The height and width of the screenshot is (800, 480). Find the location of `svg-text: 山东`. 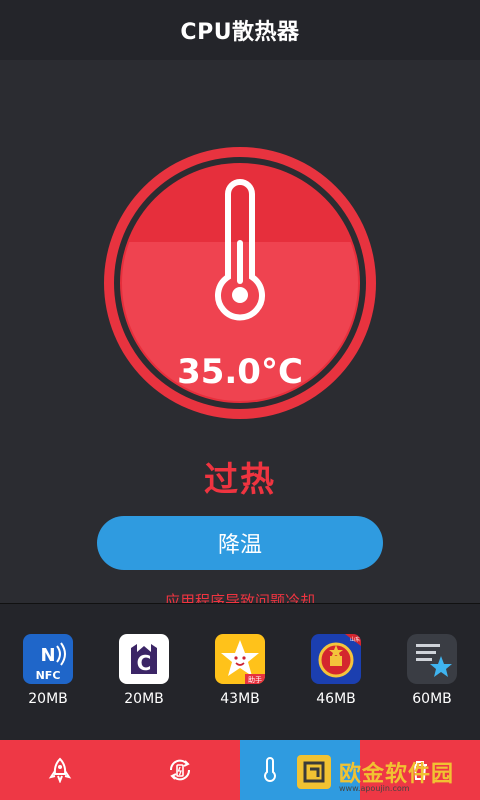

svg-text: 山东 is located at coordinates (355, 639).